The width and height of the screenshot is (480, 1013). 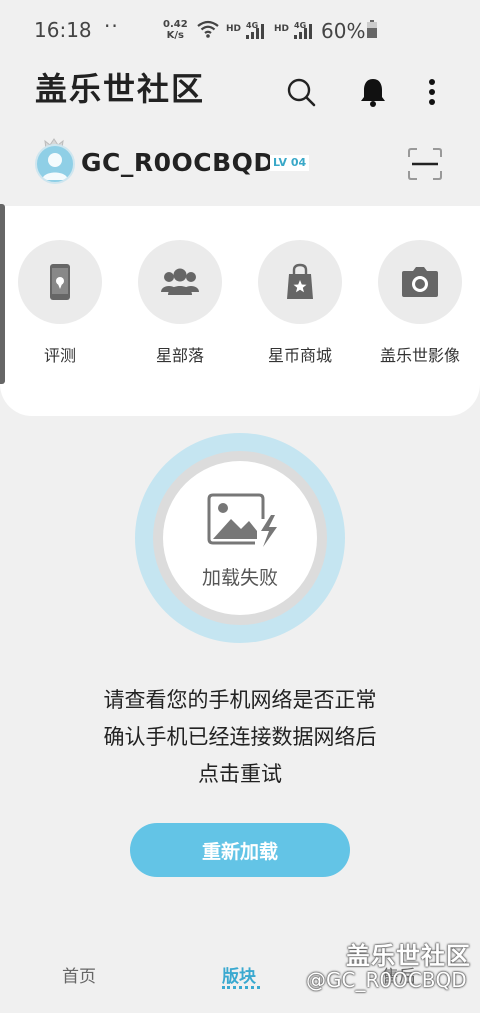 What do you see at coordinates (208, 29) in the screenshot?
I see `wifi-icon` at bounding box center [208, 29].